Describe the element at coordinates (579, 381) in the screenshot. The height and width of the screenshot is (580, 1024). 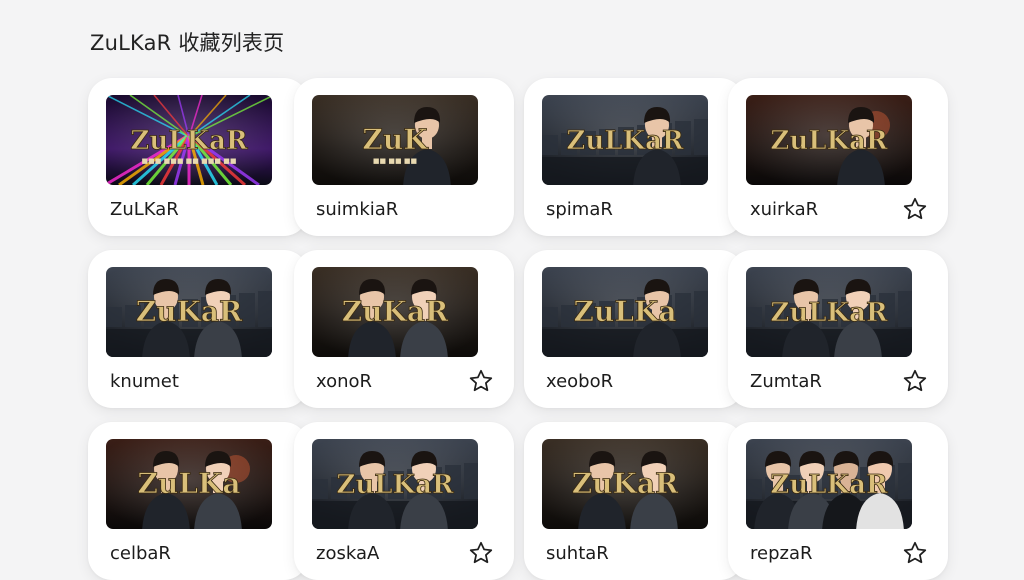
I see `video-title: xeoboR` at that location.